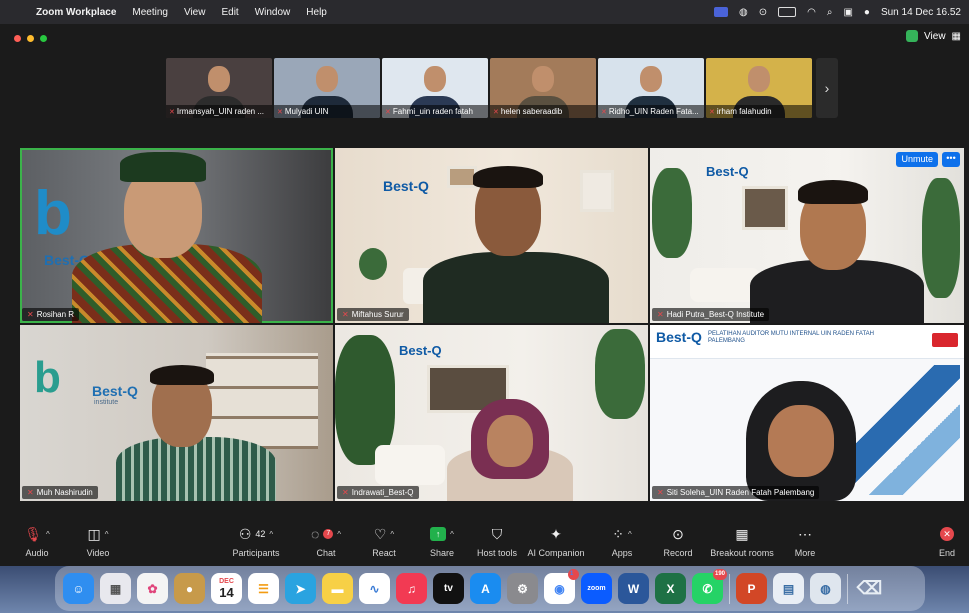 The image size is (969, 613). Describe the element at coordinates (94, 534) in the screenshot. I see `video-camera-icon: ◫` at that location.